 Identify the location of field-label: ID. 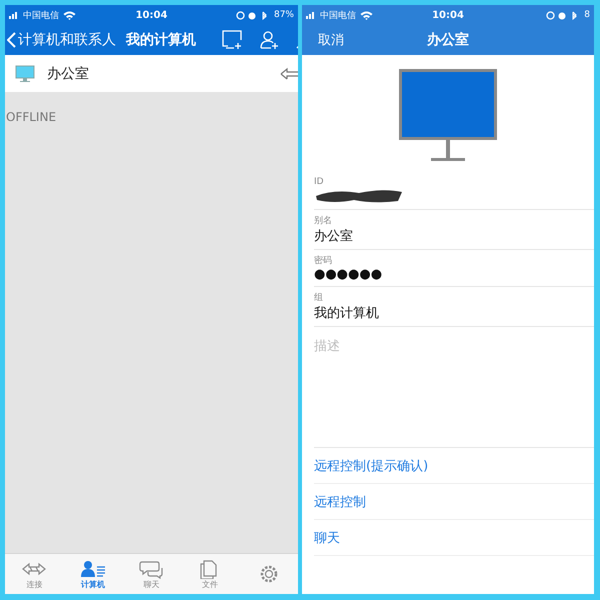
(319, 182).